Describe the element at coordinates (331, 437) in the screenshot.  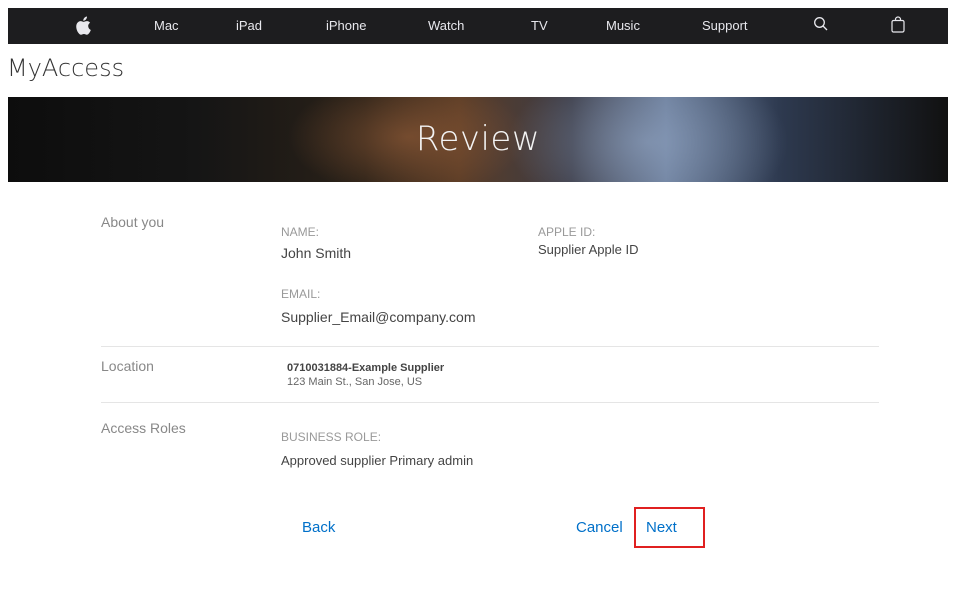
I see `business-role-label: BUSINESS ROLE:` at that location.